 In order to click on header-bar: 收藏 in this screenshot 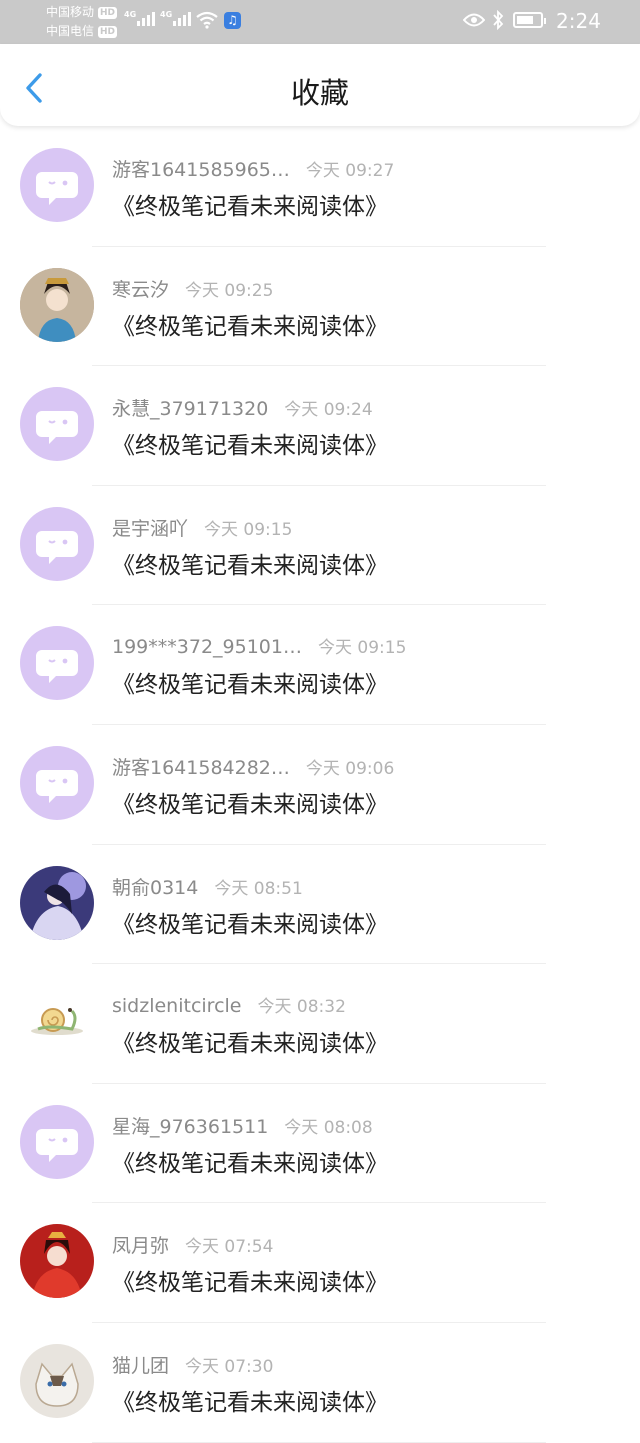, I will do `click(320, 85)`.